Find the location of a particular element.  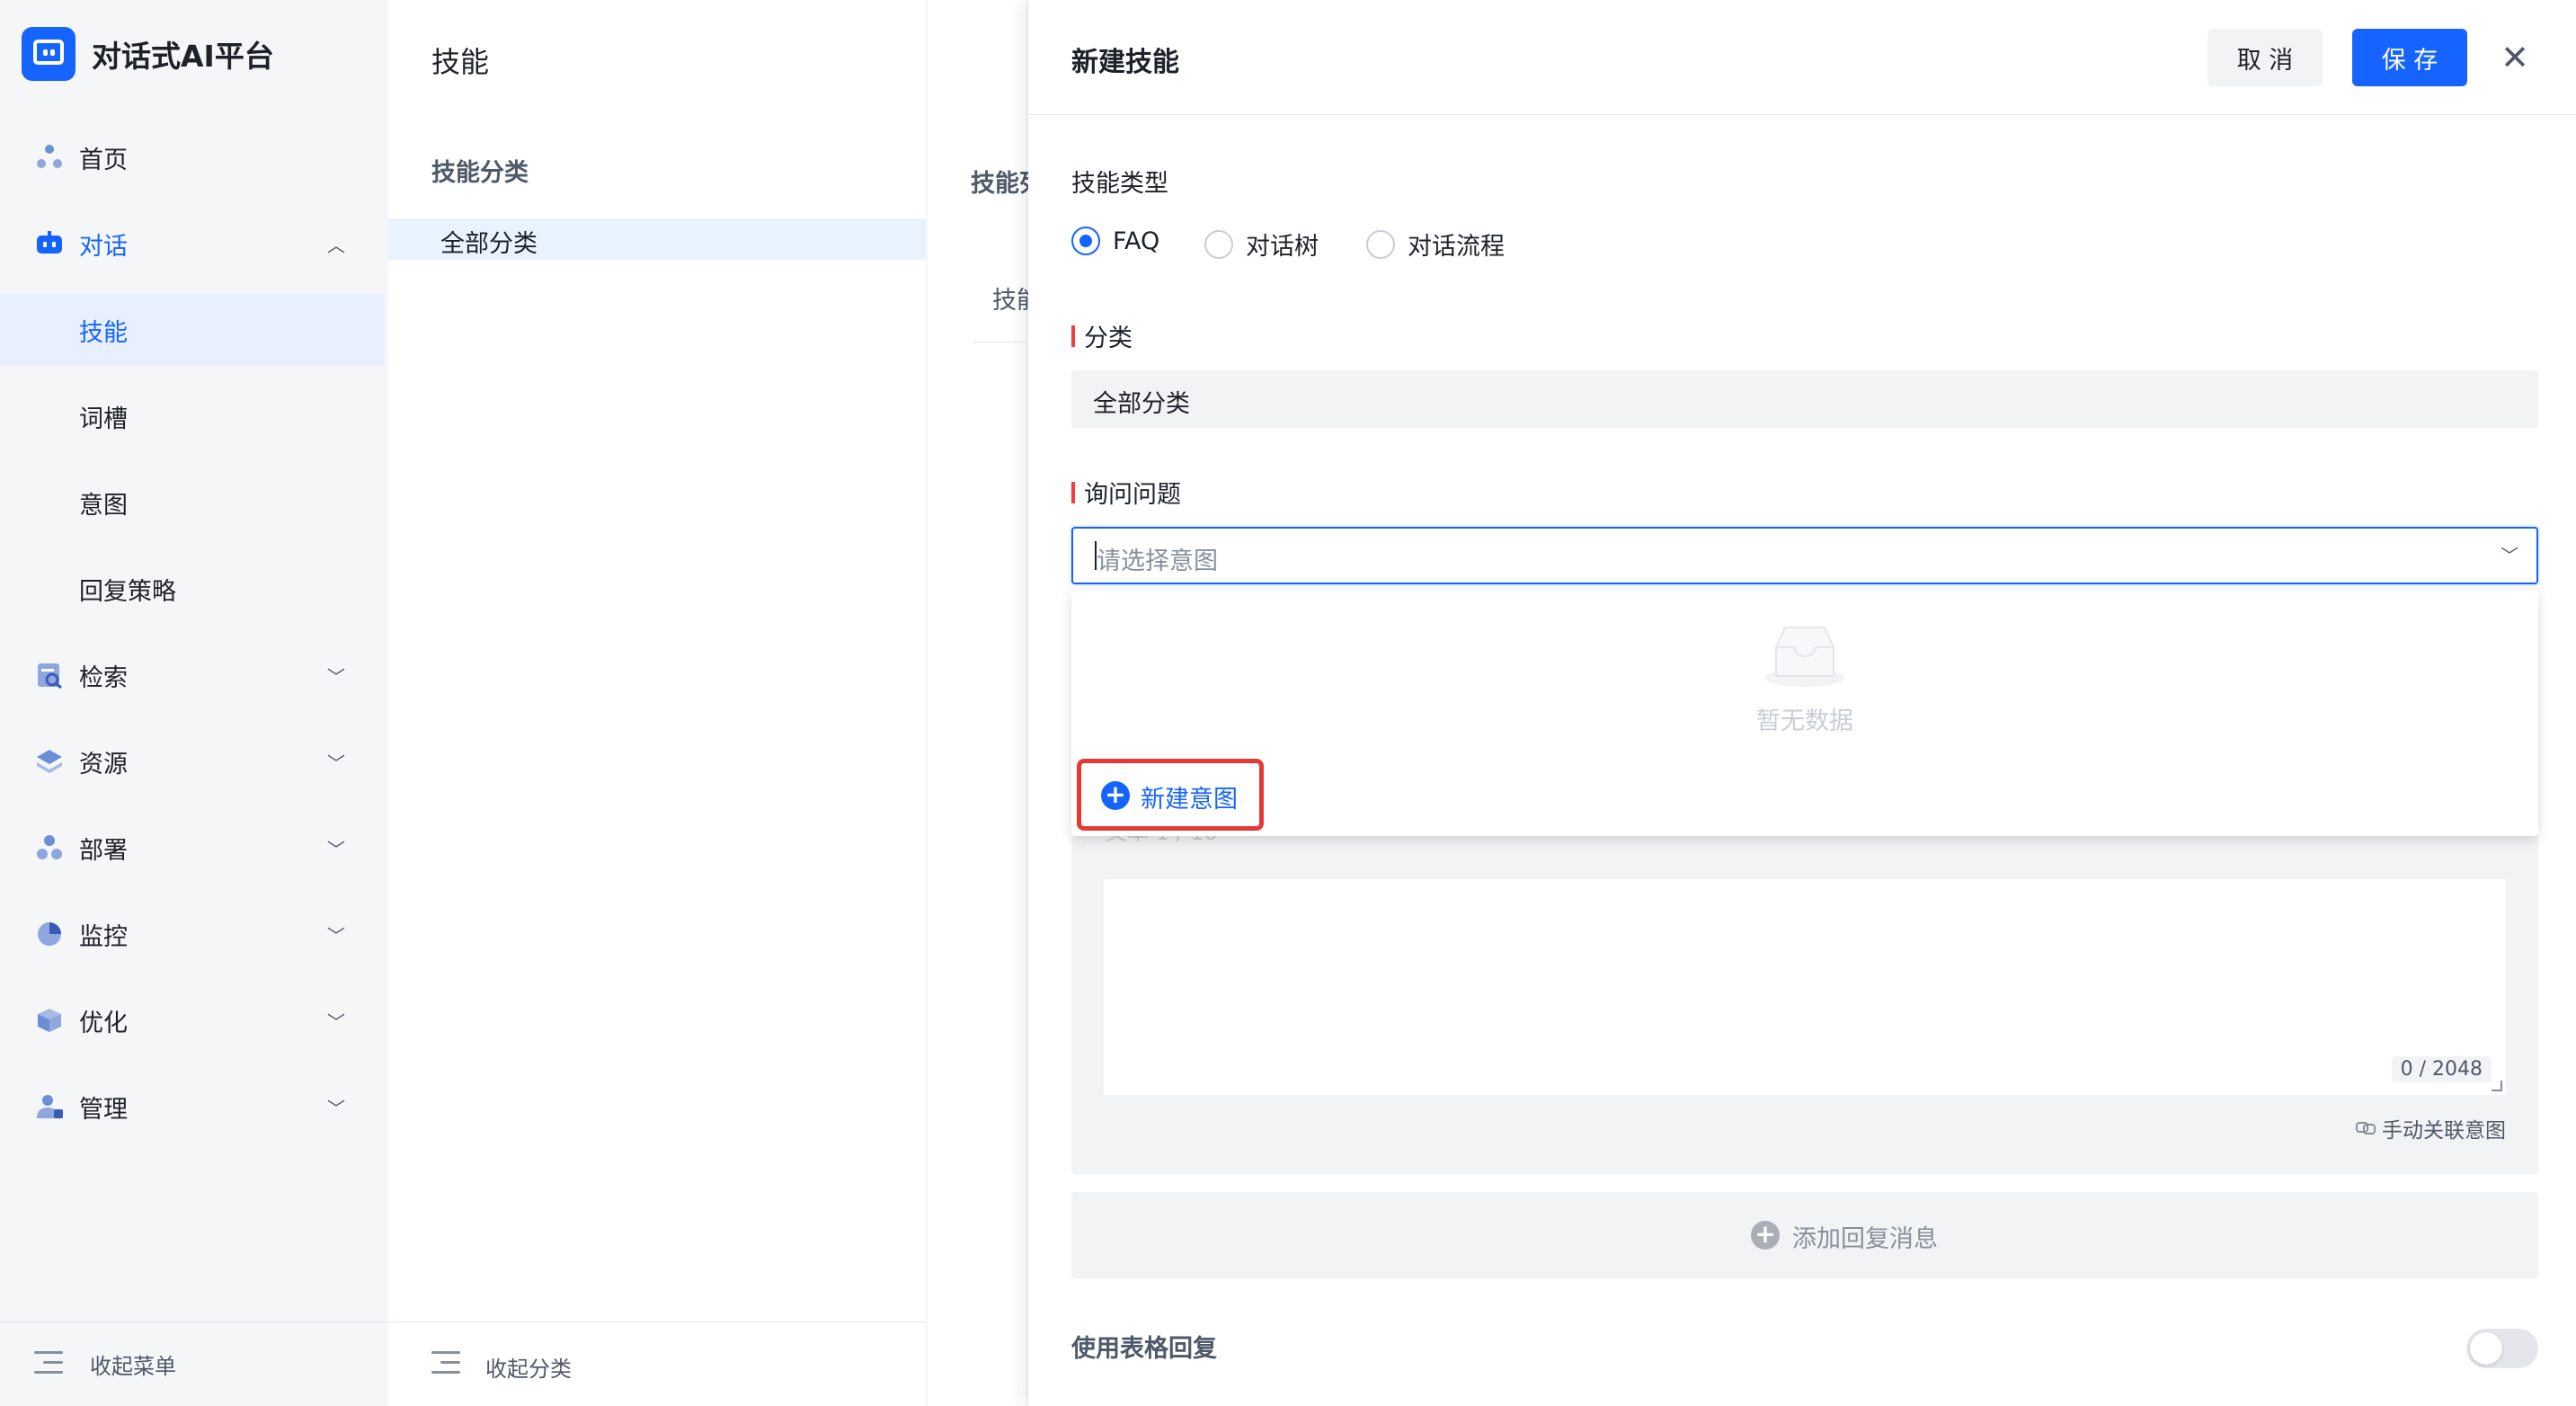

user-manage-icon is located at coordinates (50, 1106).